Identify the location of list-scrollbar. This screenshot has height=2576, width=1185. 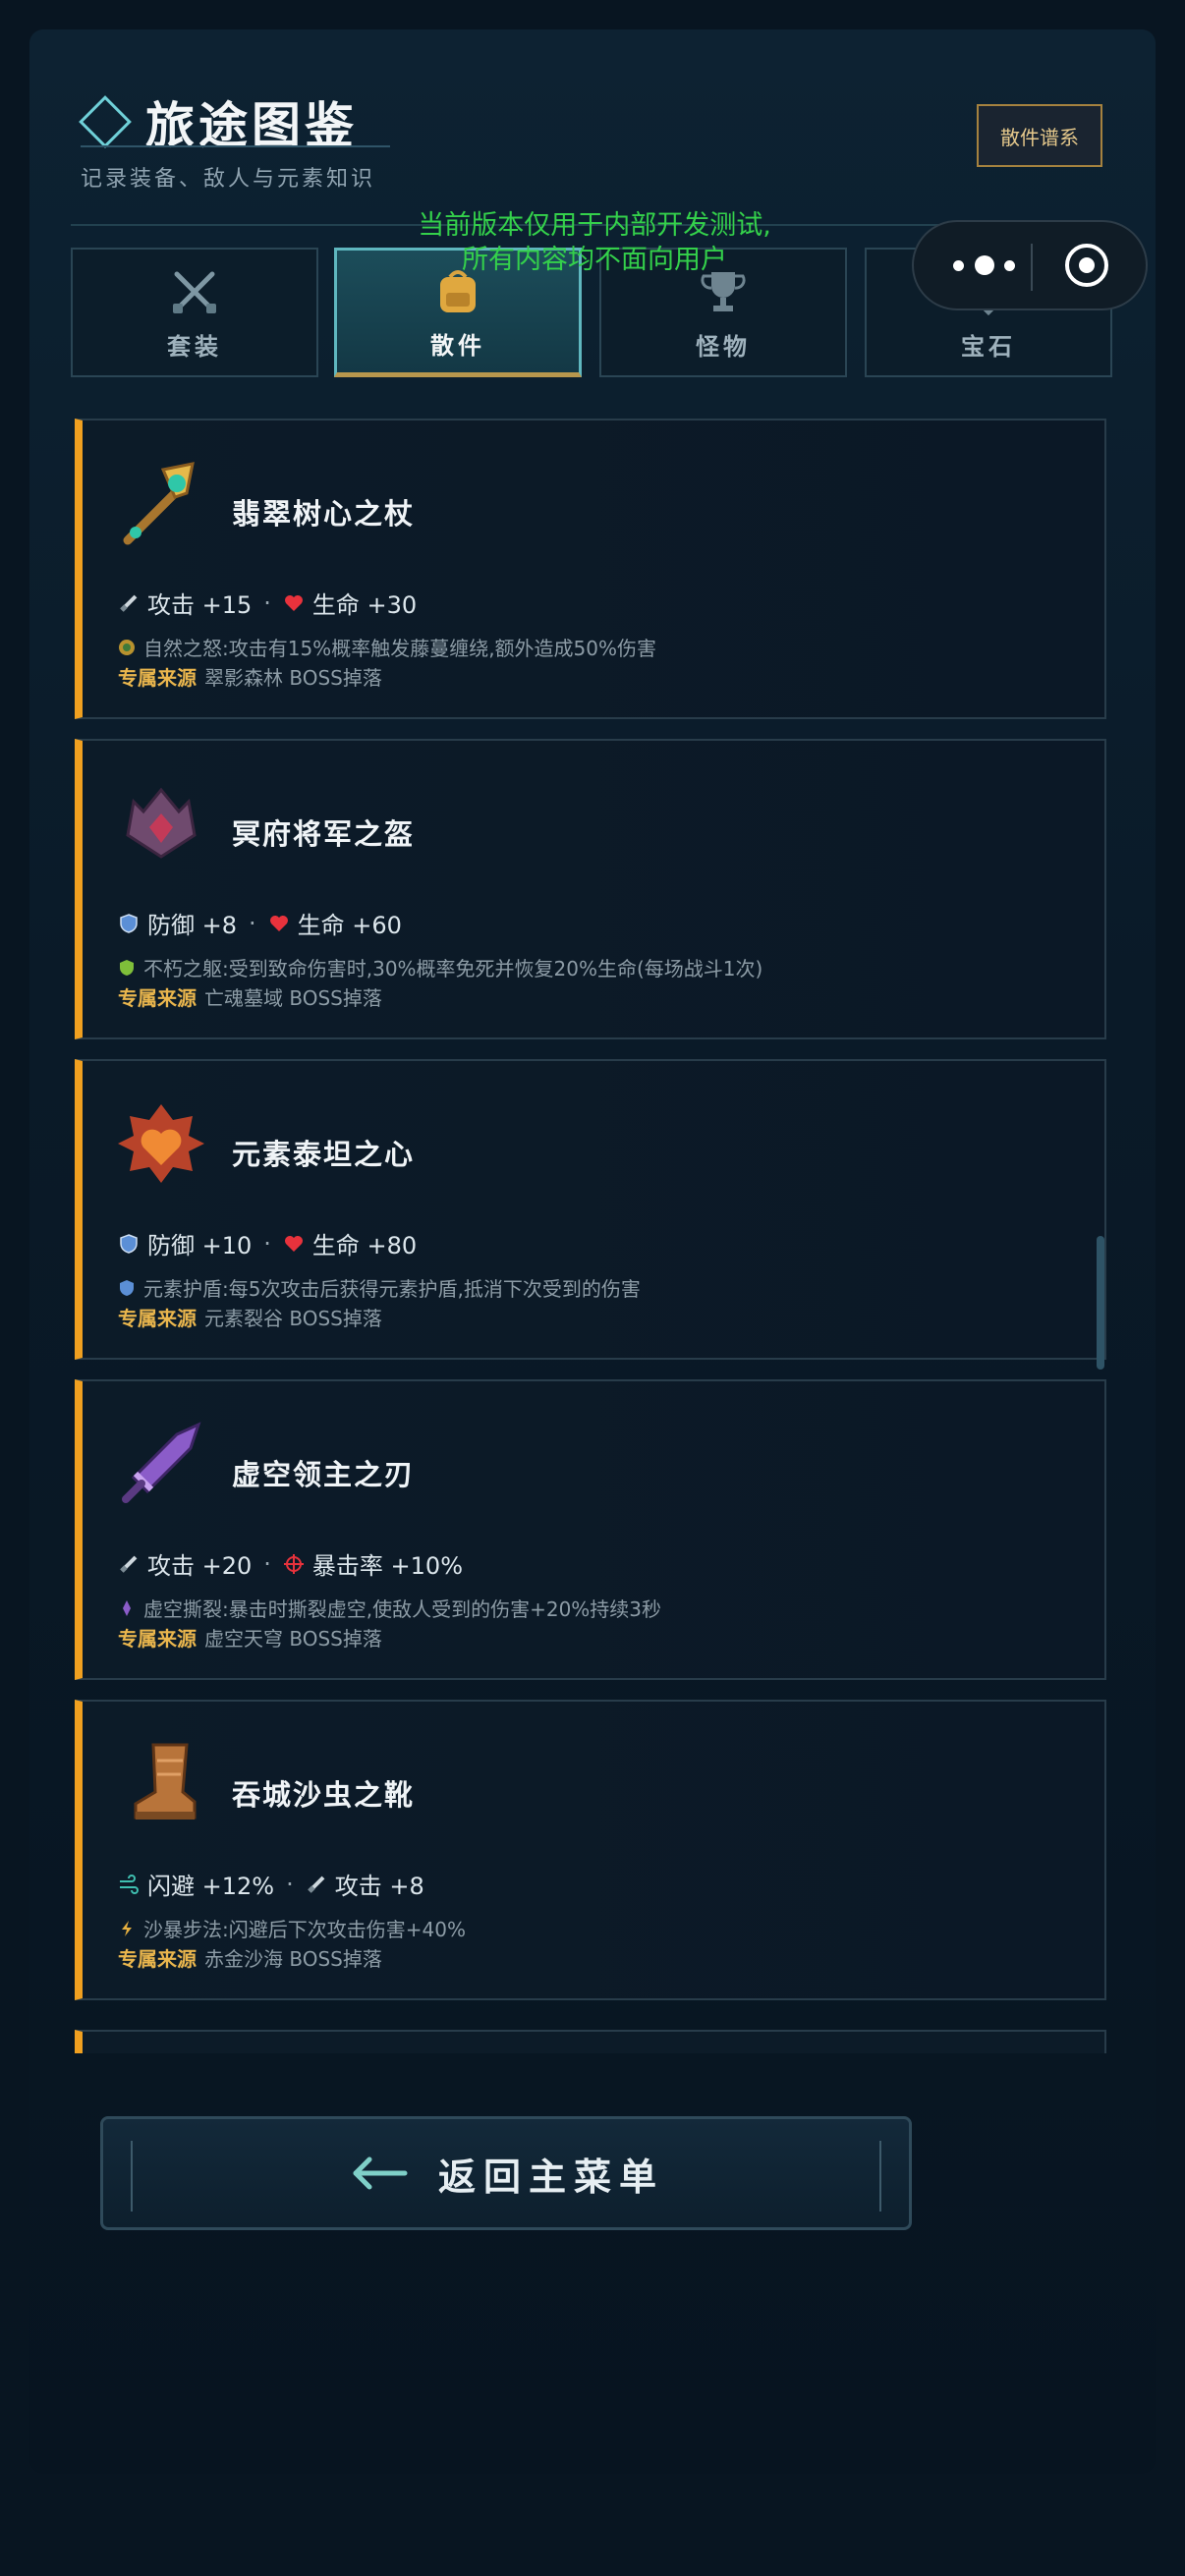
(1100, 1303).